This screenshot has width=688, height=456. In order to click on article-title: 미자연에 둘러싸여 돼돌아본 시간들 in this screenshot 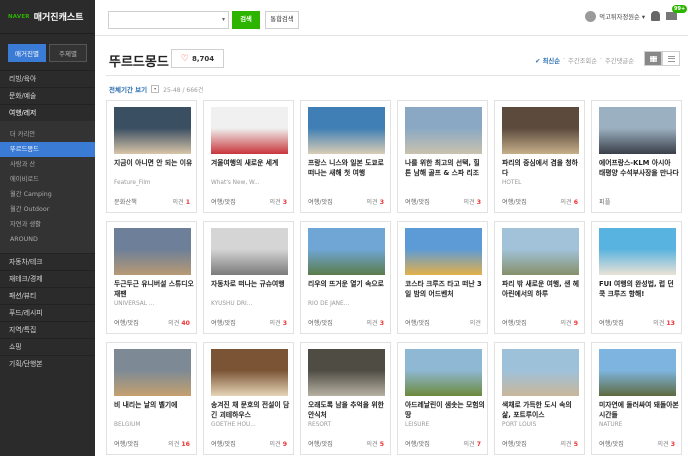, I will do `click(639, 410)`.